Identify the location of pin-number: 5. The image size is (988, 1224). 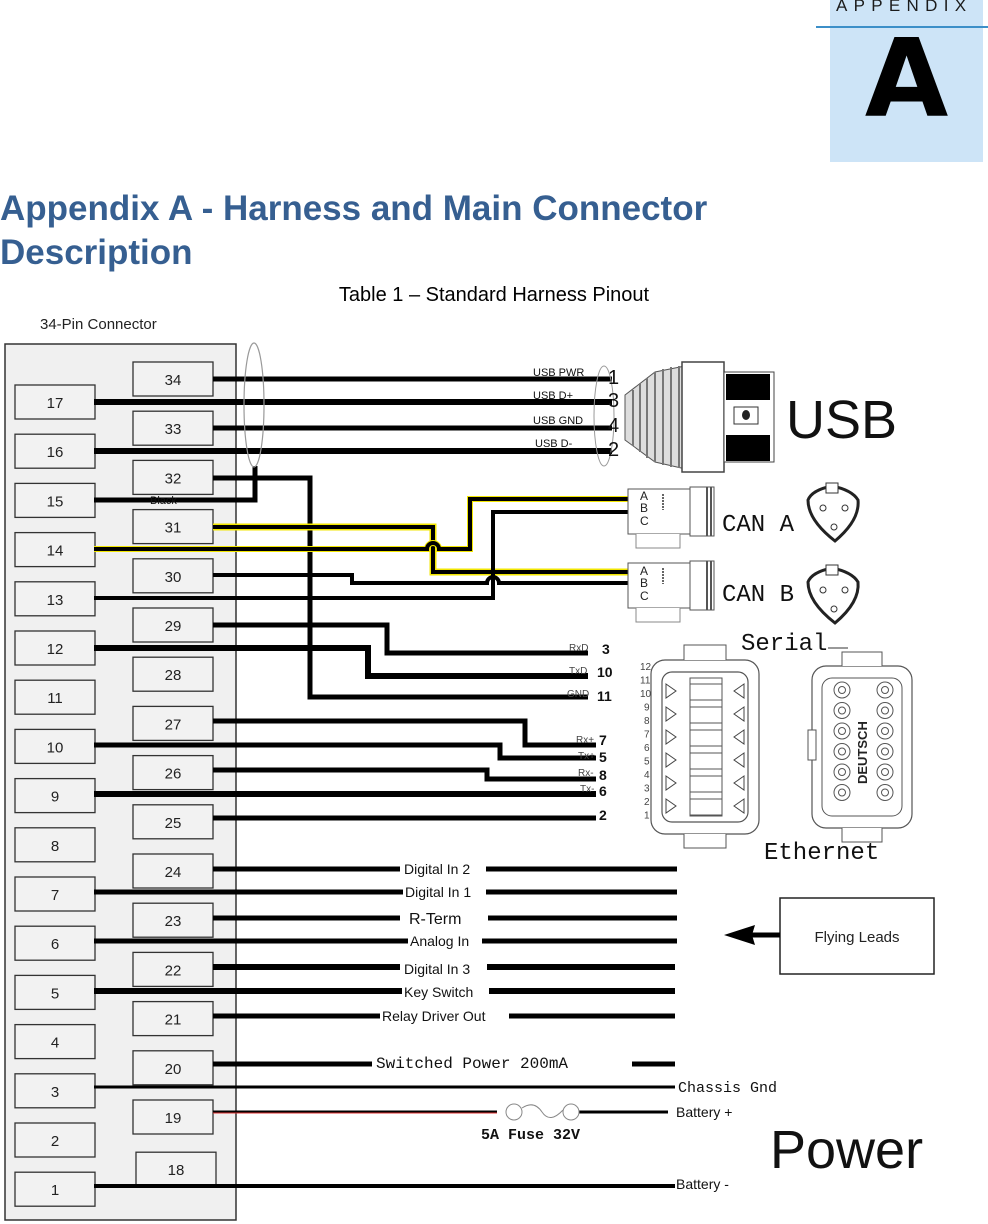
(55, 993).